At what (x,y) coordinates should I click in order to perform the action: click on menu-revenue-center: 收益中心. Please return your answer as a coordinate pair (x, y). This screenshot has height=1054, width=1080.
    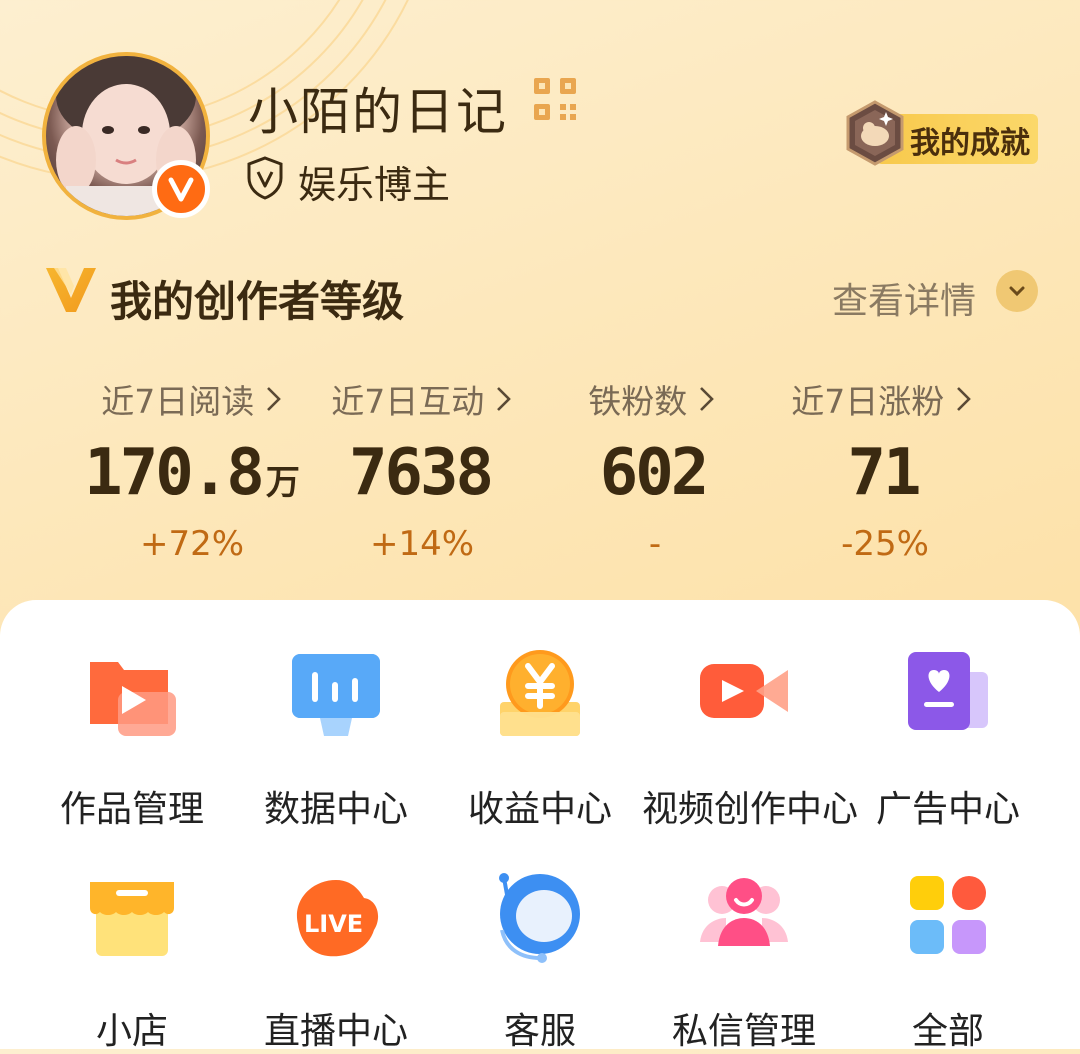
    Looking at the image, I should click on (540, 740).